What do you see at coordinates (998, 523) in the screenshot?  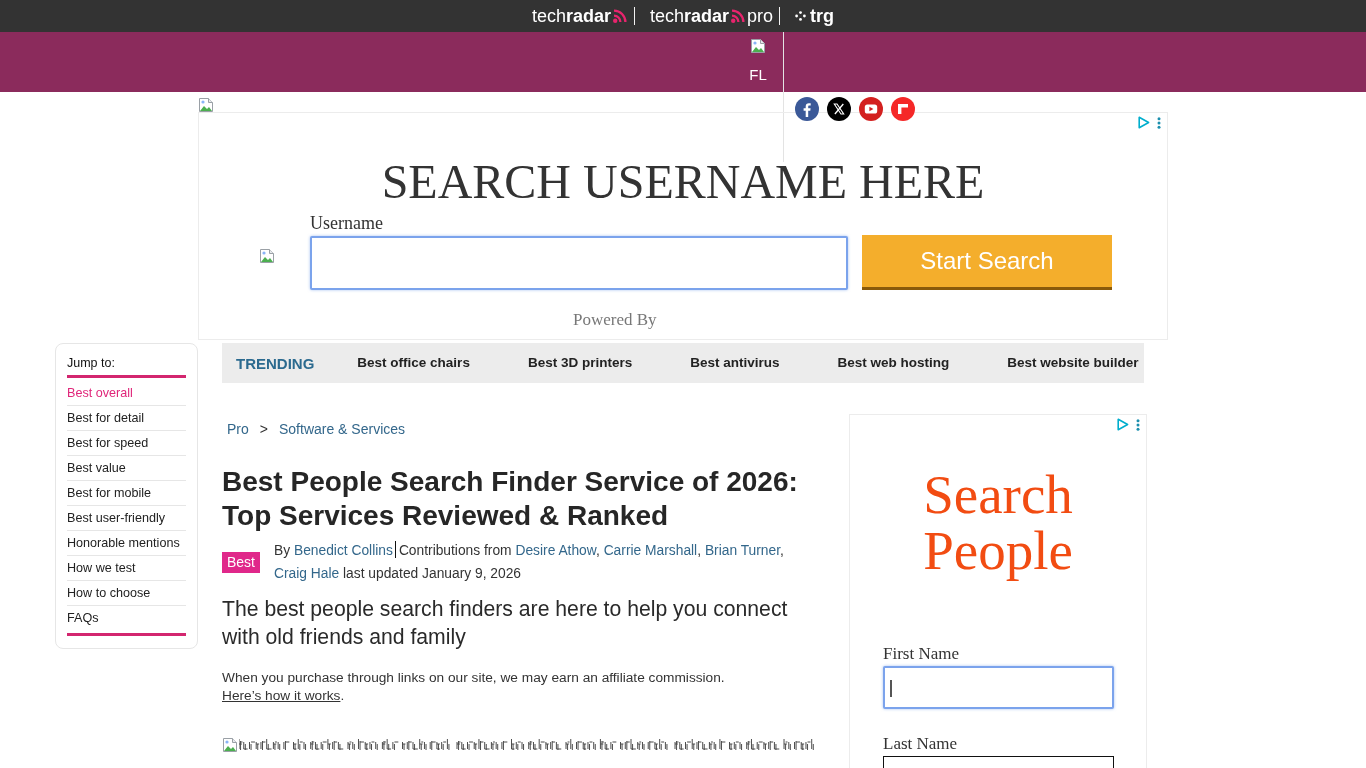 I see `ad-heading: Search People` at bounding box center [998, 523].